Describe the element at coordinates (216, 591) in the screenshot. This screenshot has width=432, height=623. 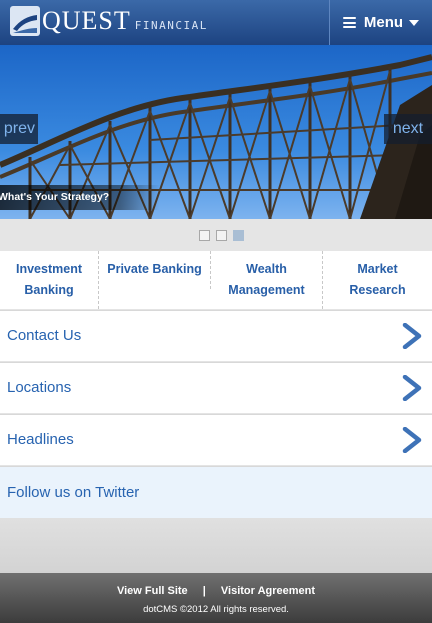
I see `footer-links: View Full Site | Visitor Agreement` at that location.